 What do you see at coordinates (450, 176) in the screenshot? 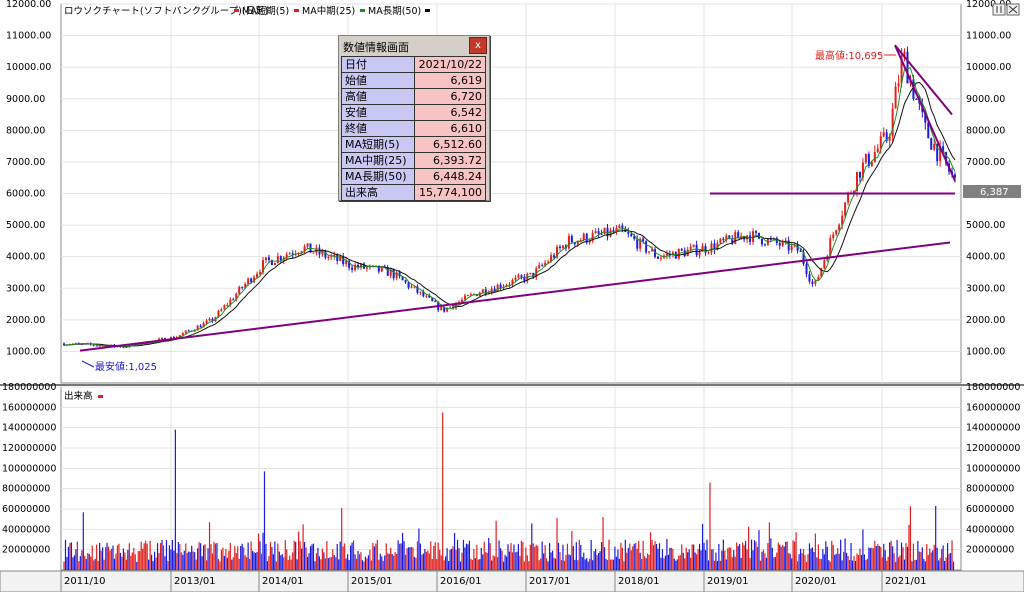
I see `popup-value: 6,448.24` at bounding box center [450, 176].